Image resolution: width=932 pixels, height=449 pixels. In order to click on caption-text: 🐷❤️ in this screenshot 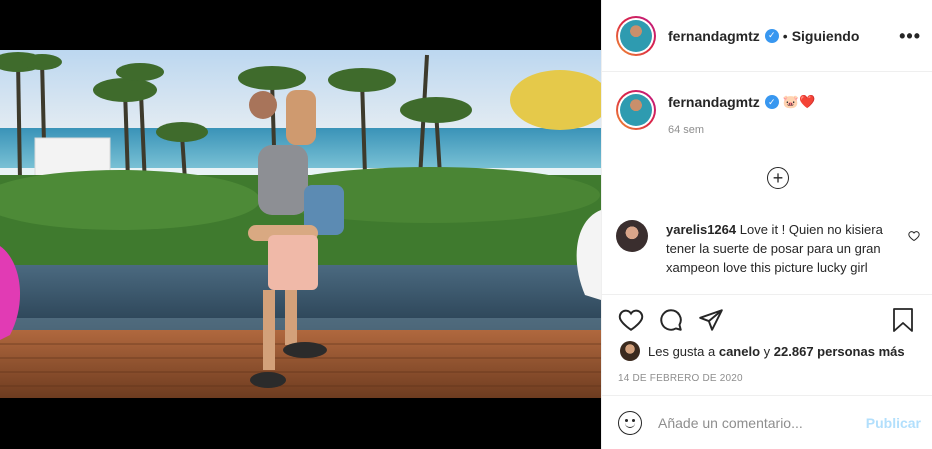, I will do `click(799, 101)`.